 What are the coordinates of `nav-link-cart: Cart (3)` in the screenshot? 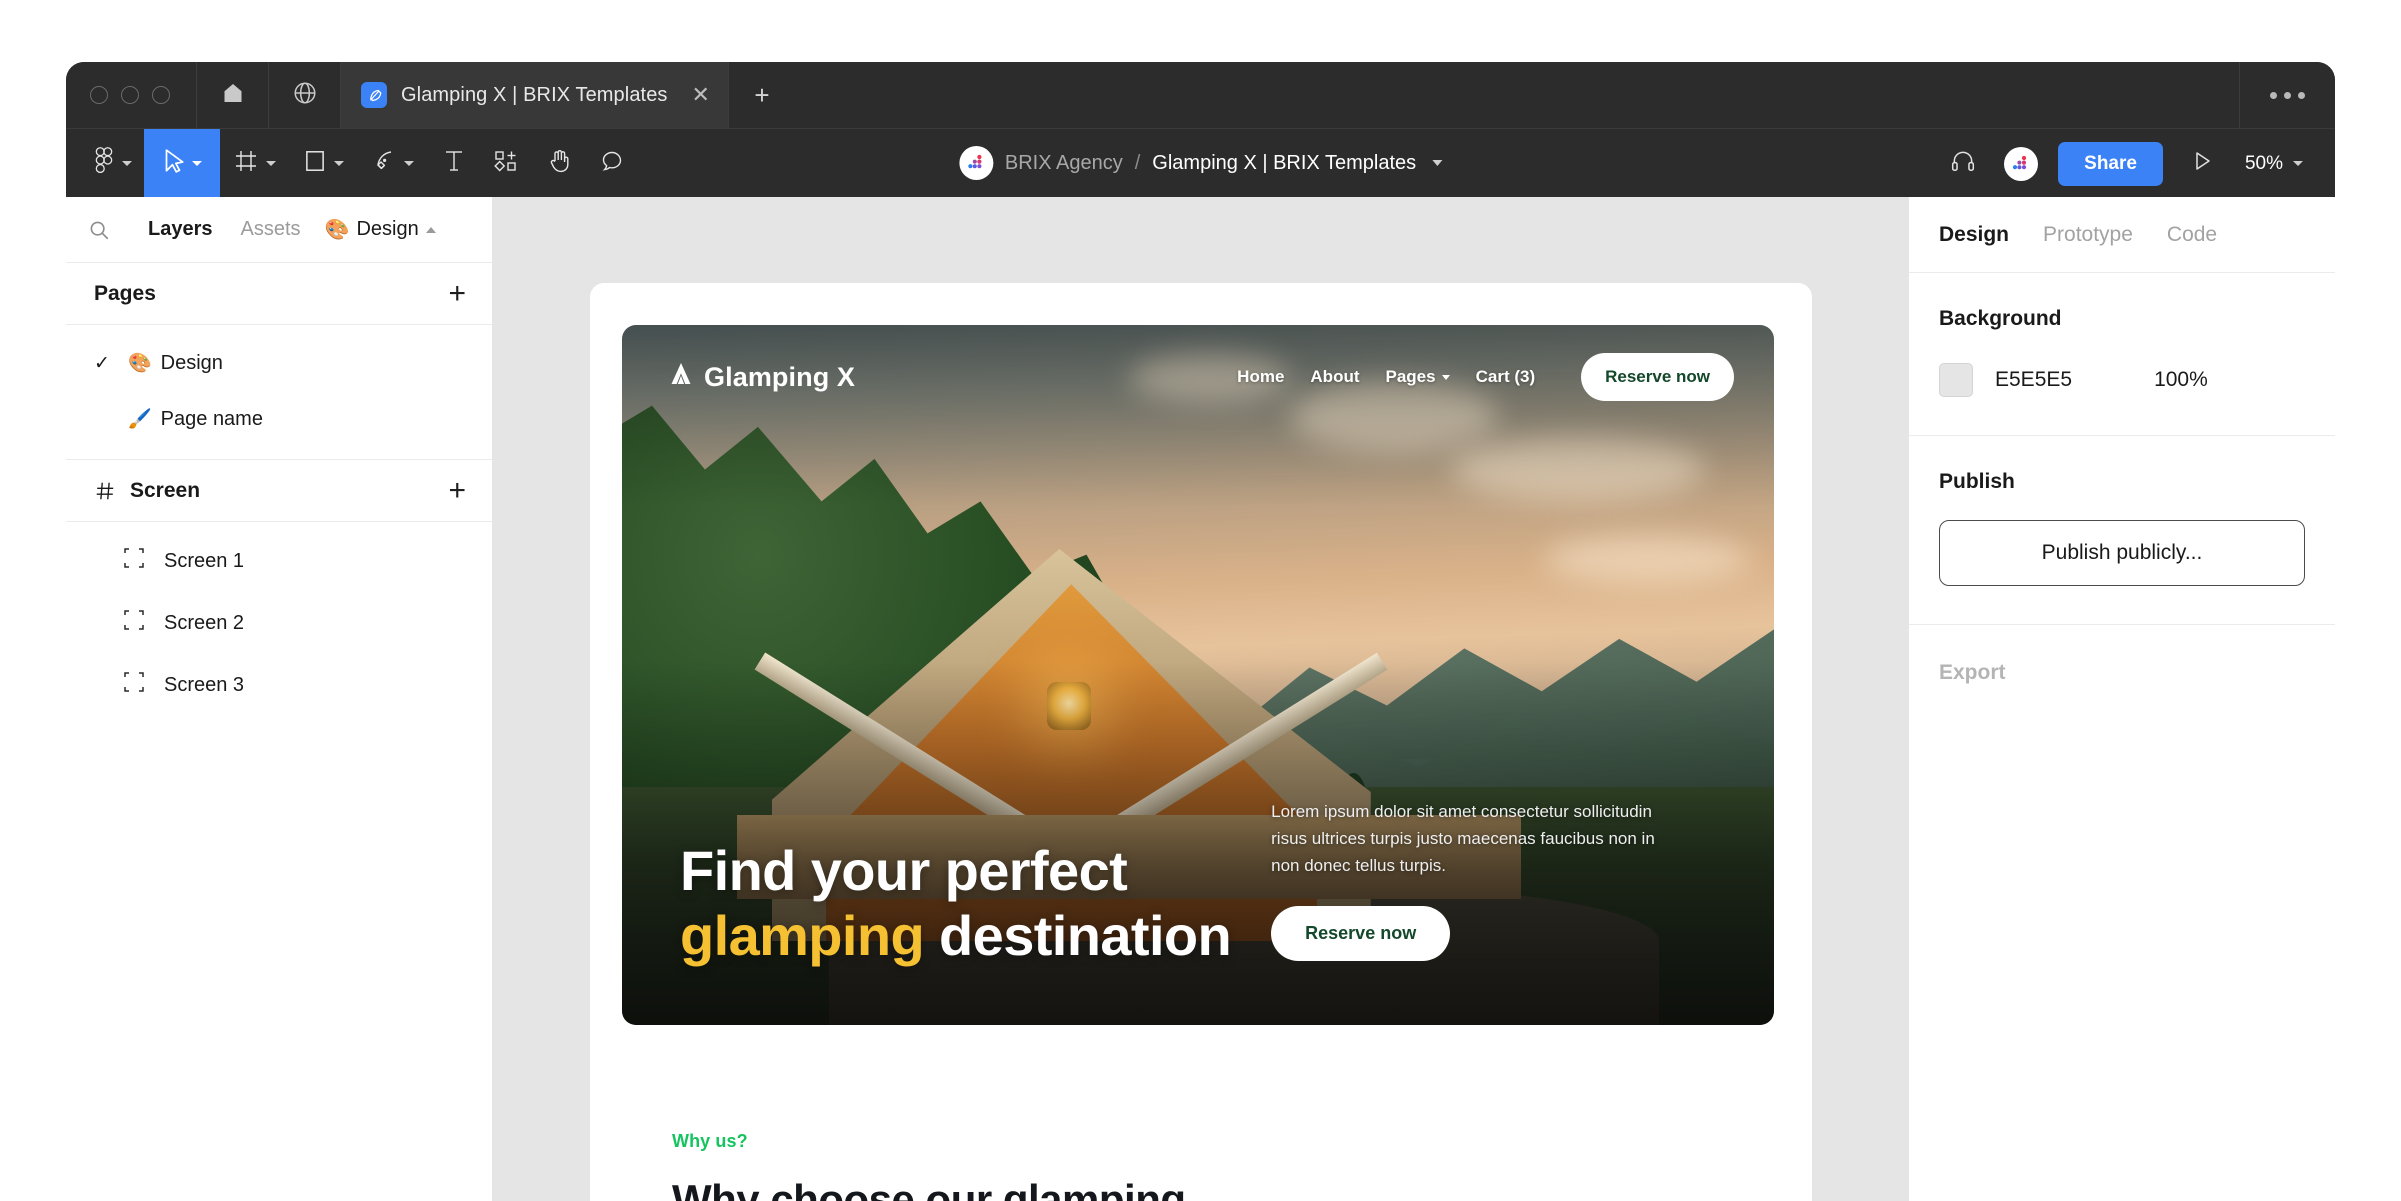 It's located at (1506, 377).